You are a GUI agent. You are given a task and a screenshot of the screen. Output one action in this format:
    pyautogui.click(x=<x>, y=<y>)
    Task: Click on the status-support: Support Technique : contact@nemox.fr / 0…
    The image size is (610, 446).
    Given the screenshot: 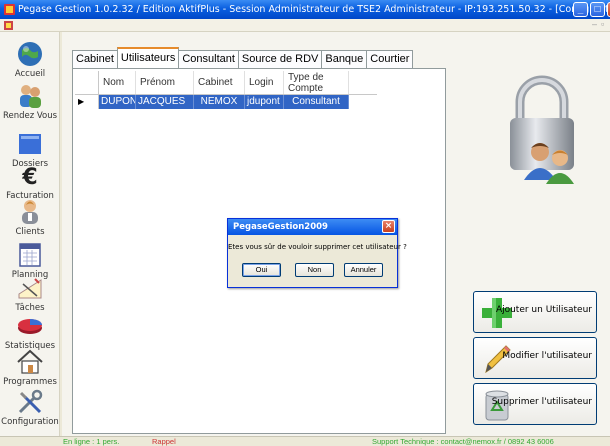 What is the action you would take?
    pyautogui.click(x=463, y=441)
    